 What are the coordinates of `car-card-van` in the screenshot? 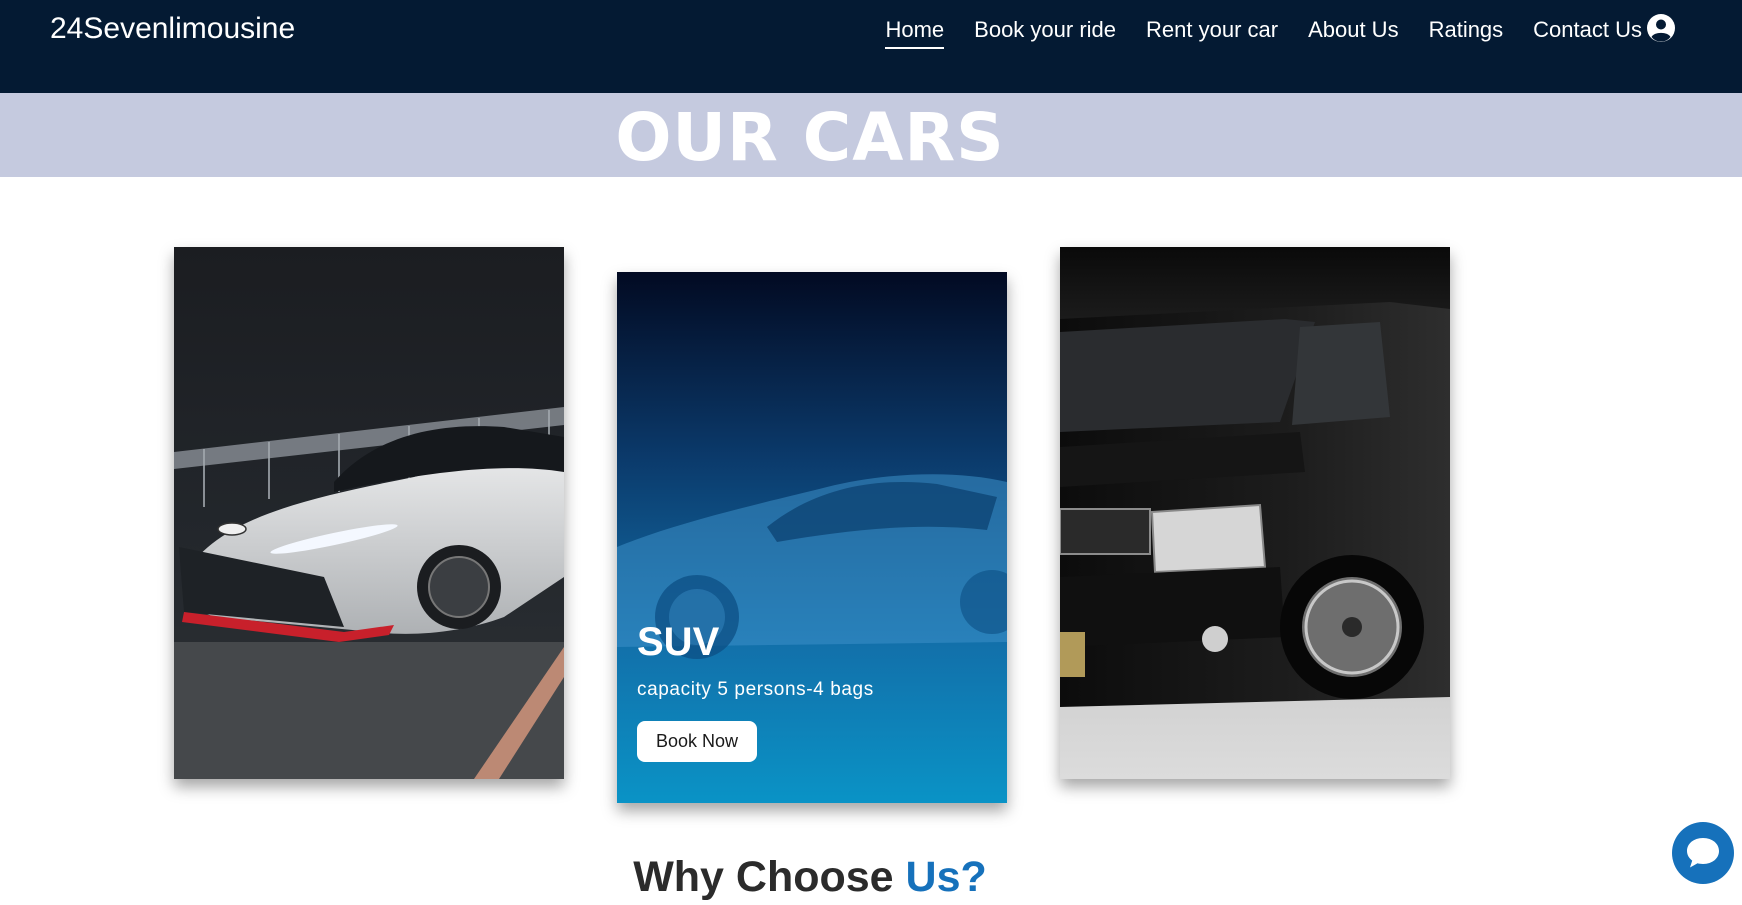 It's located at (1255, 513).